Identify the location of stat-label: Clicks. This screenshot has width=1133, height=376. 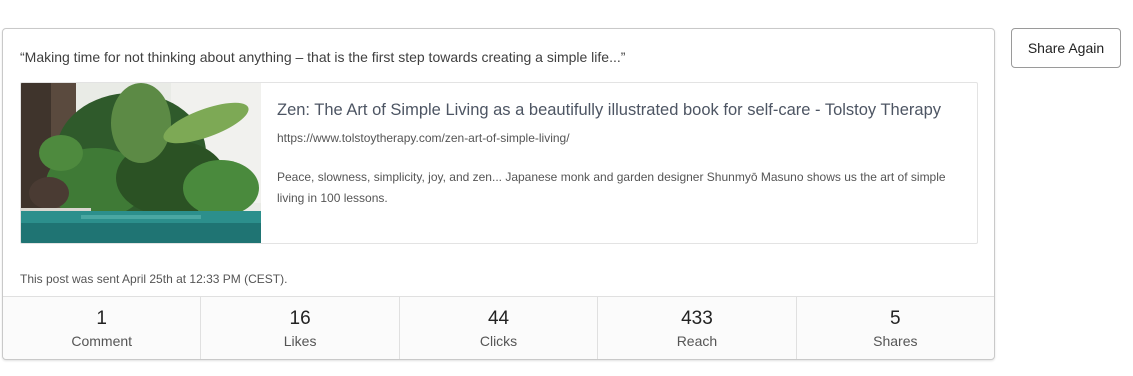
(498, 341).